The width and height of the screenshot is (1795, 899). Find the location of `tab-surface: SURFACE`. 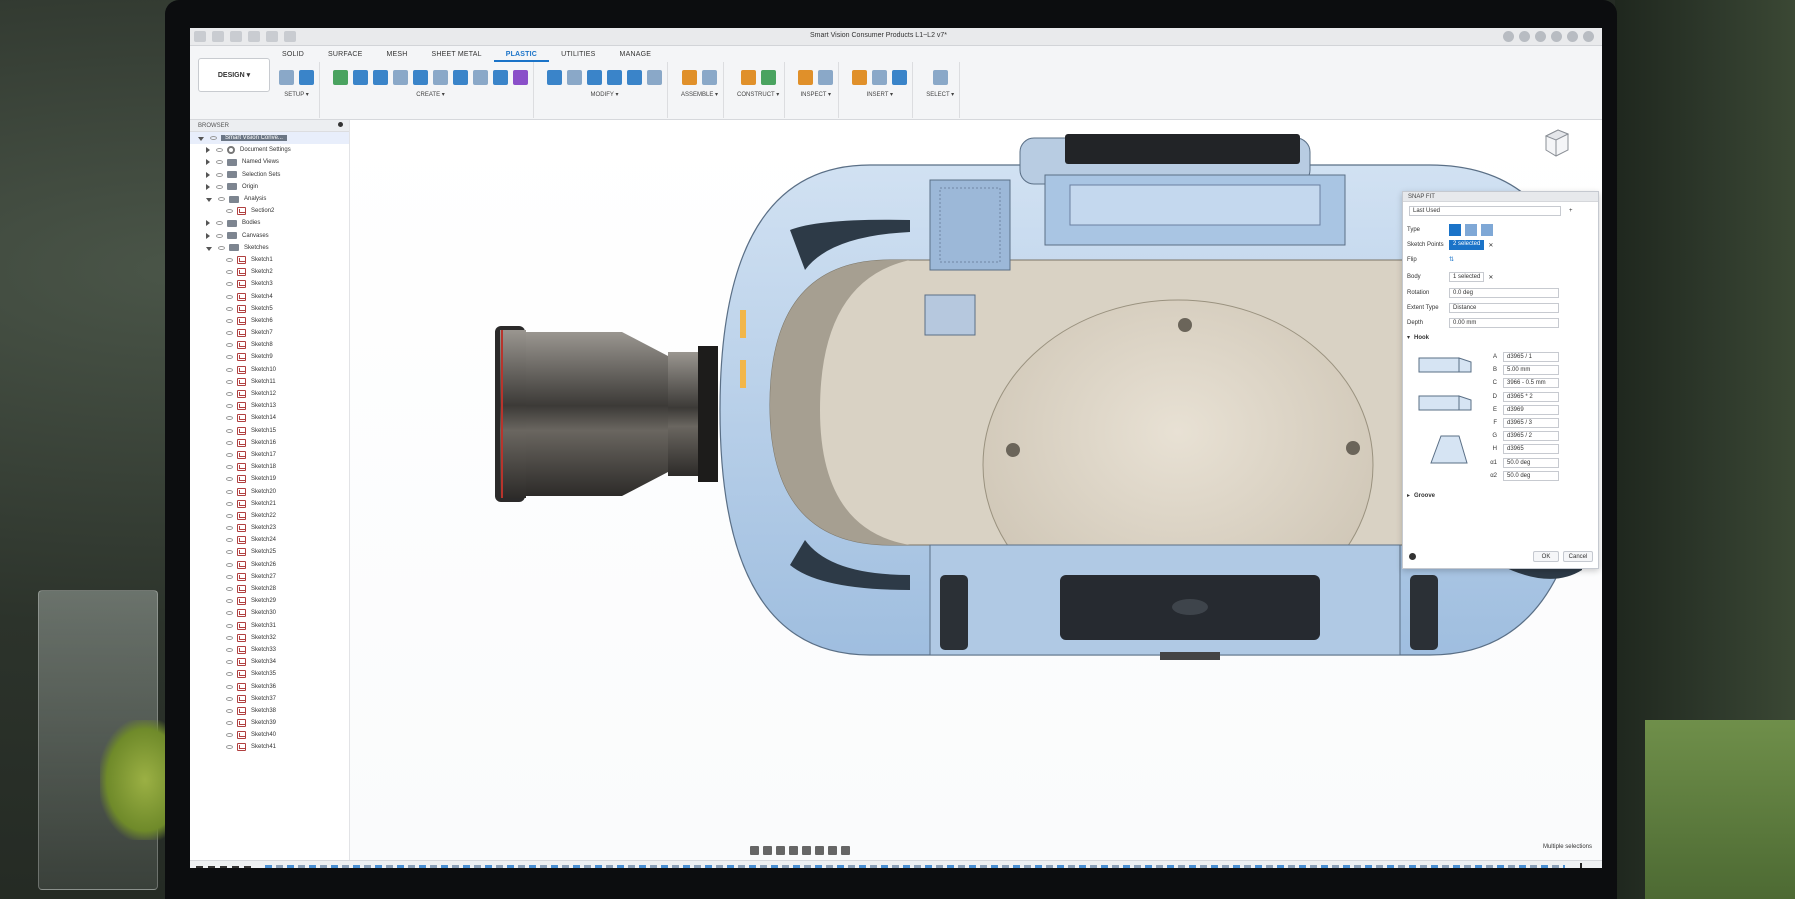

tab-surface: SURFACE is located at coordinates (345, 55).